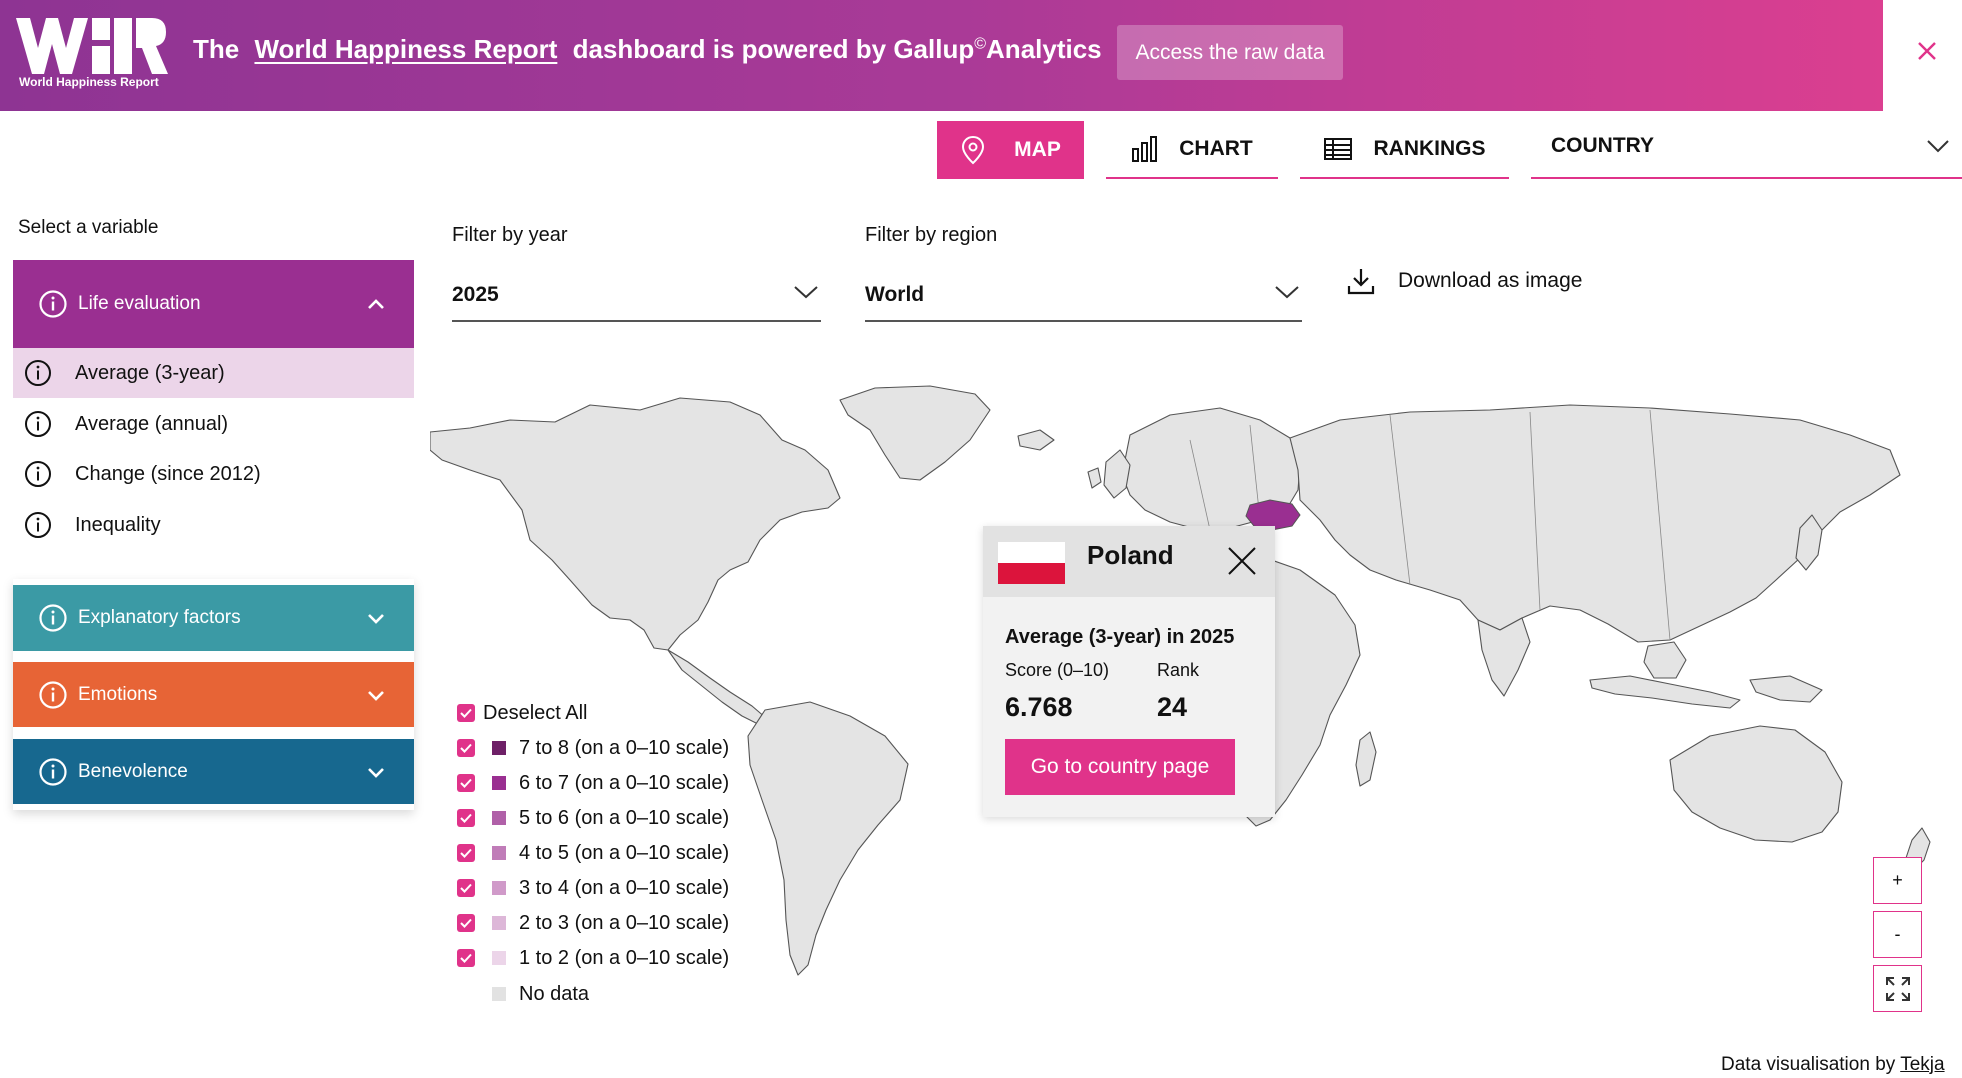 This screenshot has height=1078, width=1962. I want to click on deselect-all-checkbox: Deselect All, so click(522, 713).